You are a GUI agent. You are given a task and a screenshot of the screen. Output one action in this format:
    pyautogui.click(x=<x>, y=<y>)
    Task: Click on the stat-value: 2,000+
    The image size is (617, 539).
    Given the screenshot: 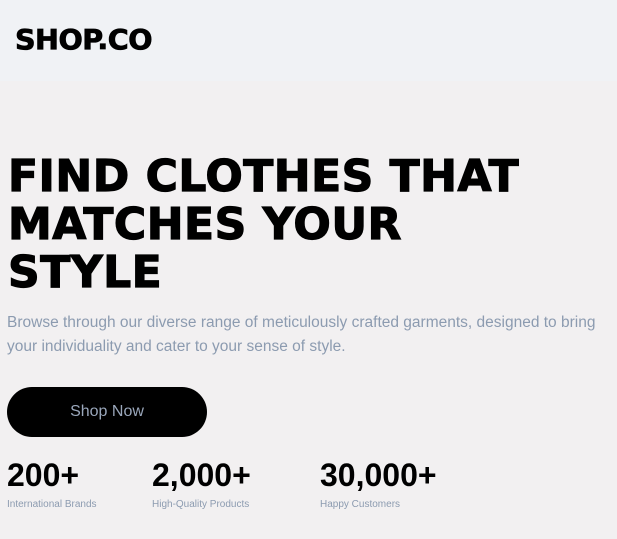 What is the action you would take?
    pyautogui.click(x=201, y=475)
    